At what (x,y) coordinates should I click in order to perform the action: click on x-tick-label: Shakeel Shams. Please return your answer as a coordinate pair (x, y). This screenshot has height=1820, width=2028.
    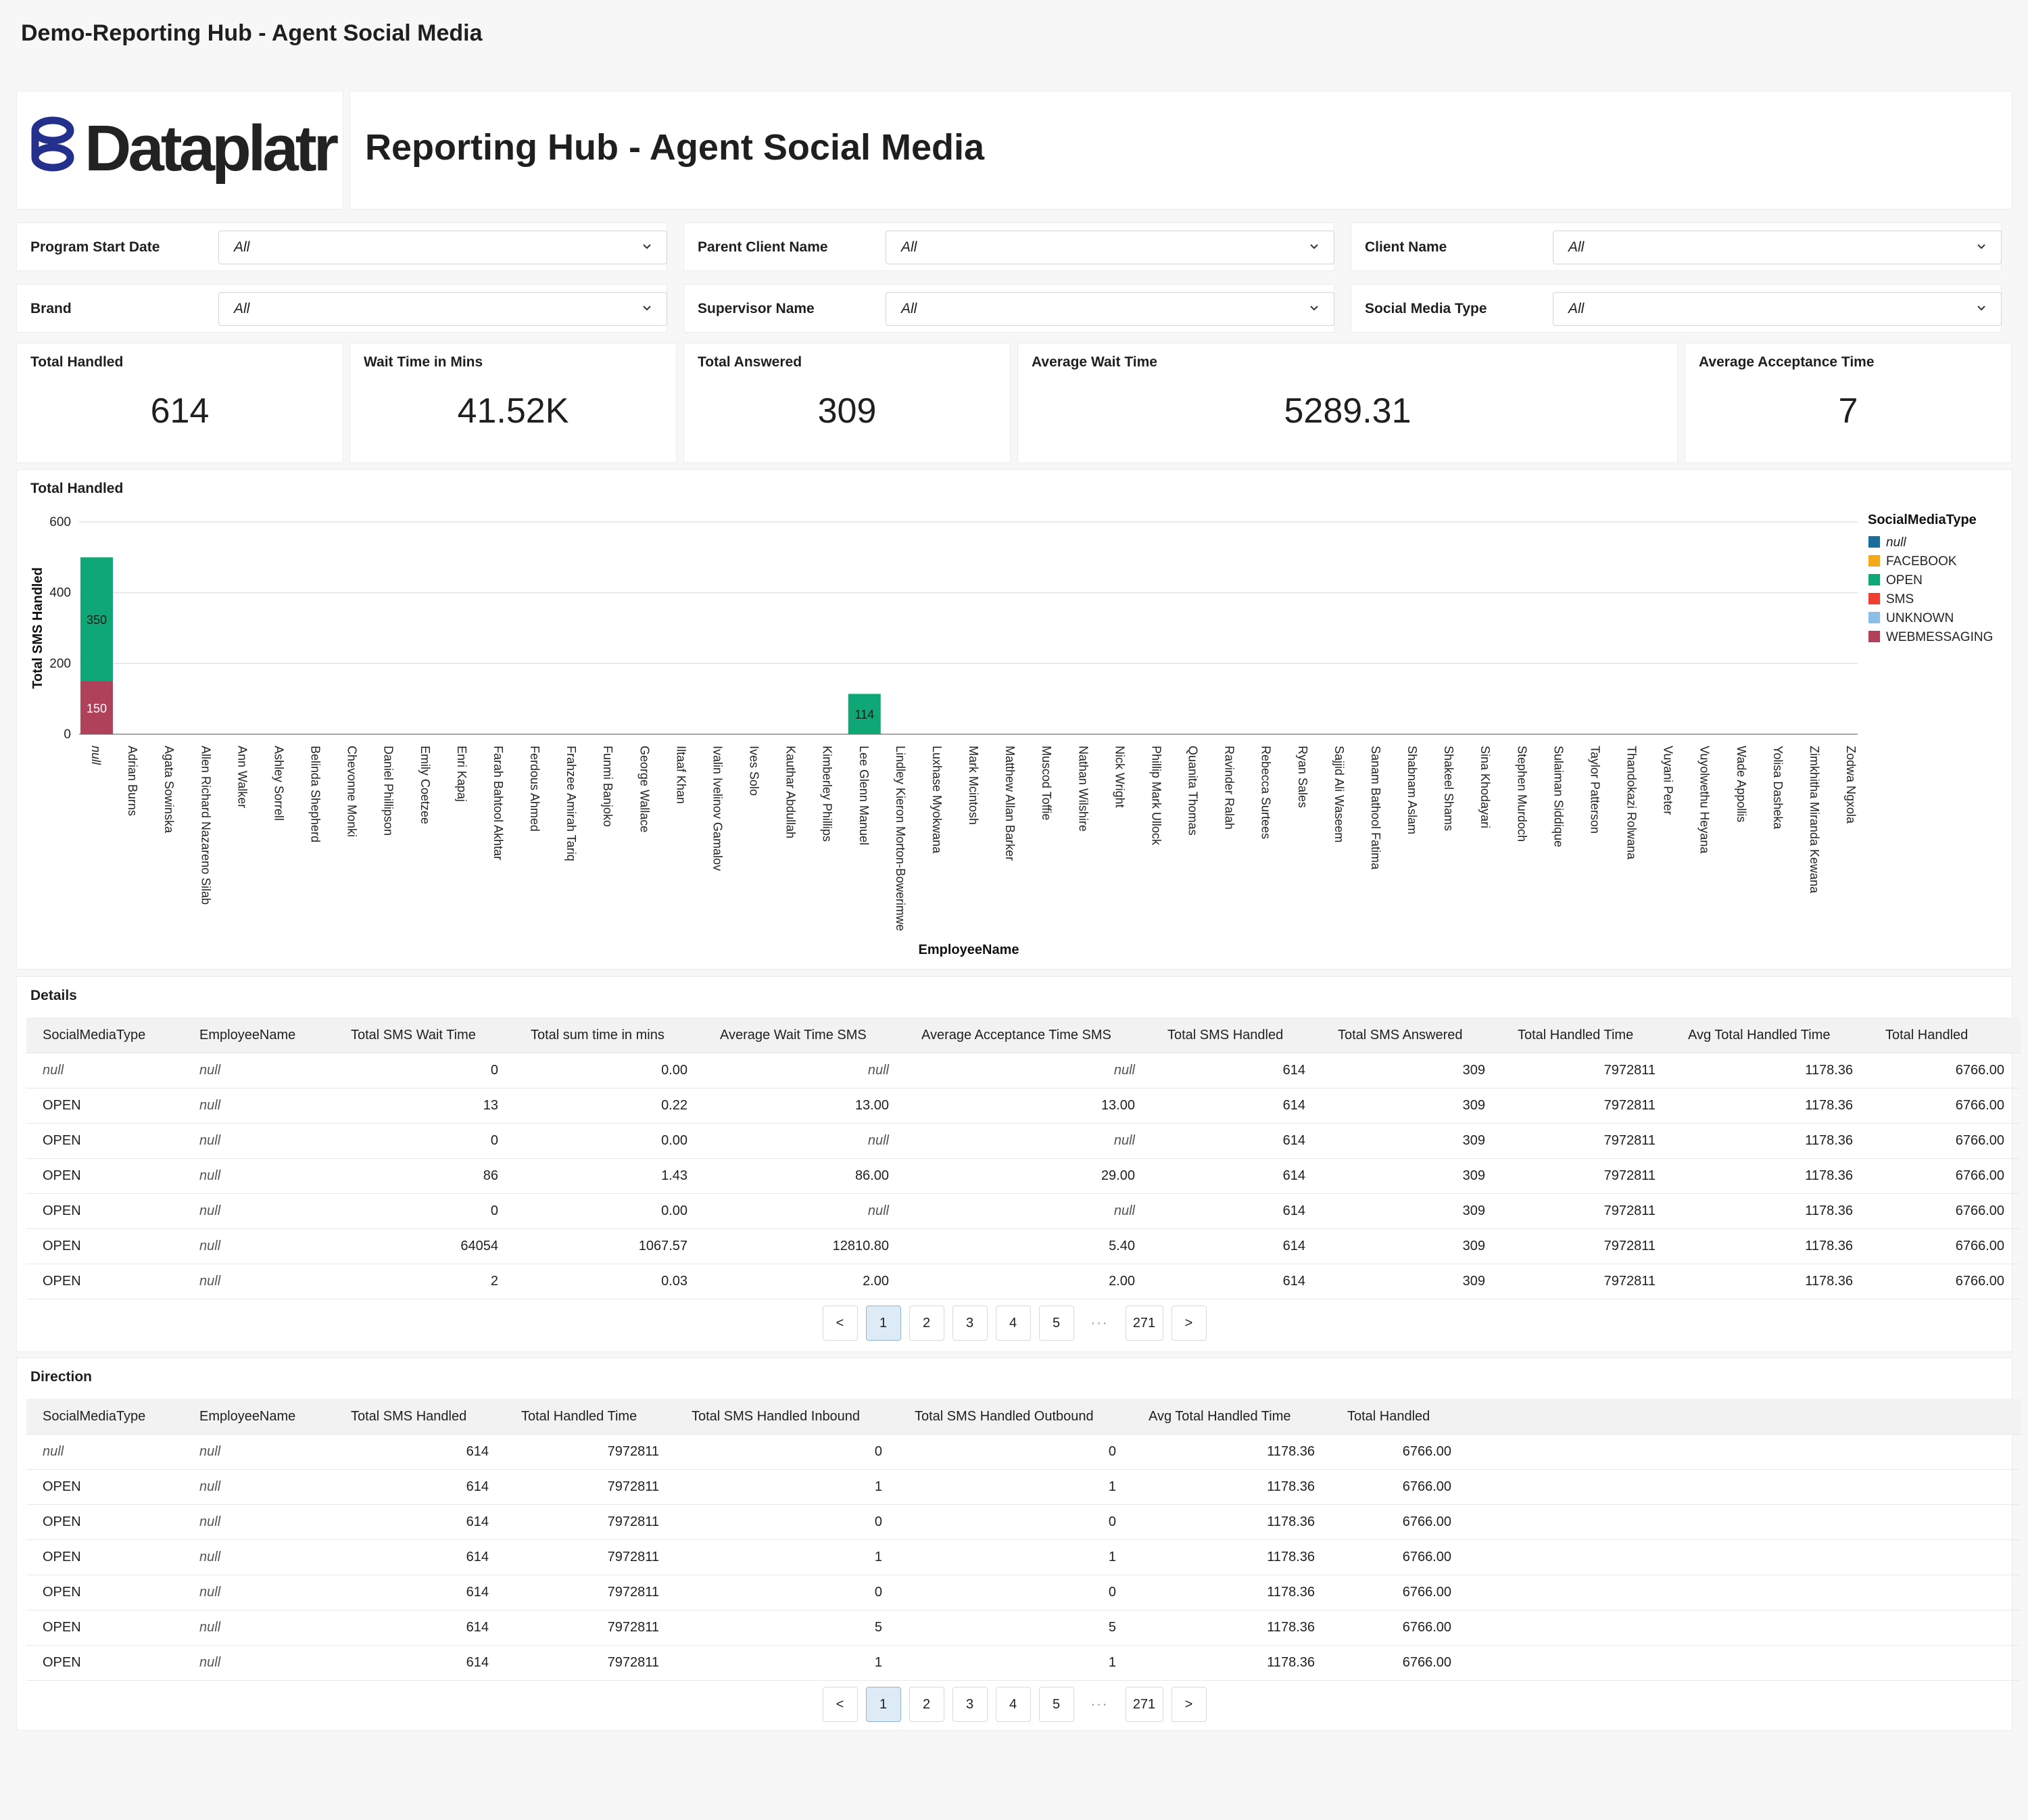
    Looking at the image, I should click on (1449, 789).